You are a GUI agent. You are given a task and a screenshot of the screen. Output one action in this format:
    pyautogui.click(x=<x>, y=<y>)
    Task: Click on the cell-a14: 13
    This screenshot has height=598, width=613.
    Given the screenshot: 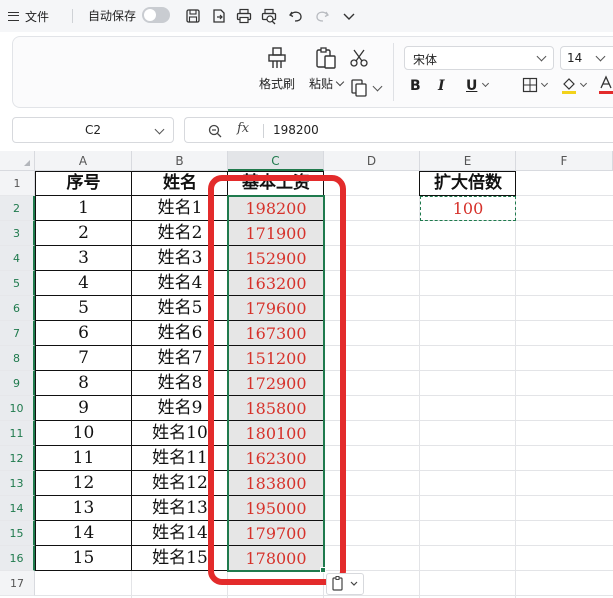 What is the action you would take?
    pyautogui.click(x=83, y=508)
    